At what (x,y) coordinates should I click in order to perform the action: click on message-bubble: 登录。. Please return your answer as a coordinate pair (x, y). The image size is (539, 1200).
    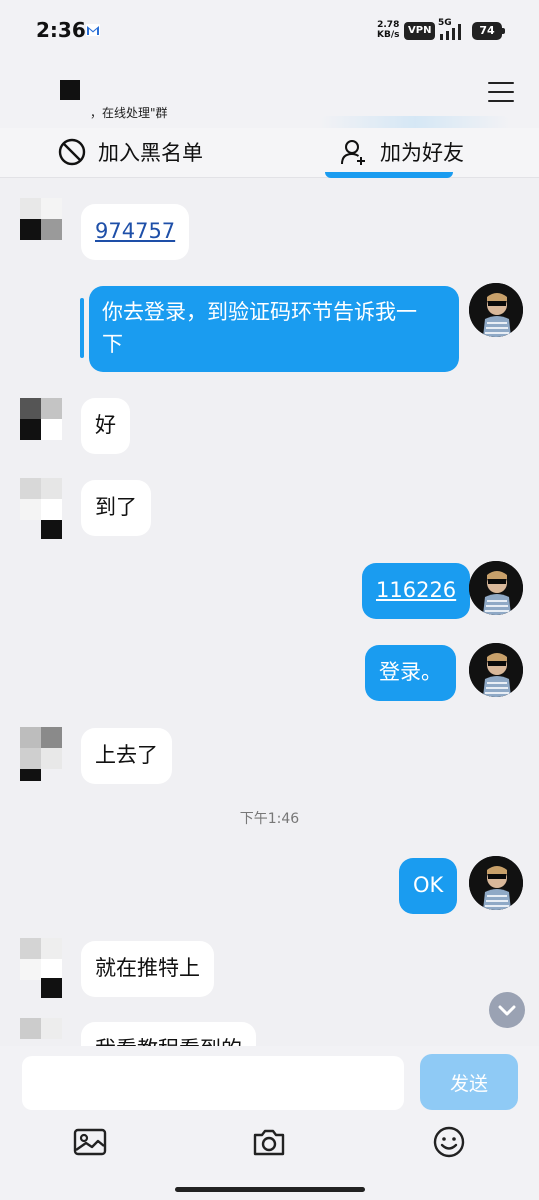
    Looking at the image, I should click on (410, 673).